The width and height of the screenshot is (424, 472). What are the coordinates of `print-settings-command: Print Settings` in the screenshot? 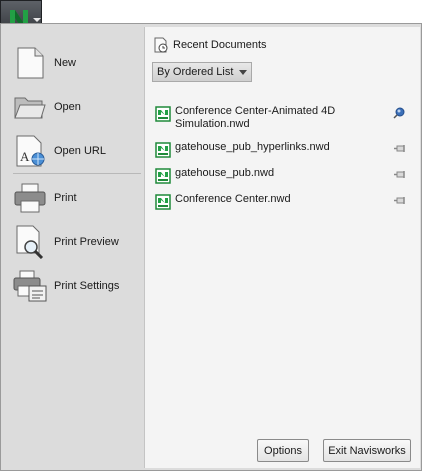 It's located at (77, 286).